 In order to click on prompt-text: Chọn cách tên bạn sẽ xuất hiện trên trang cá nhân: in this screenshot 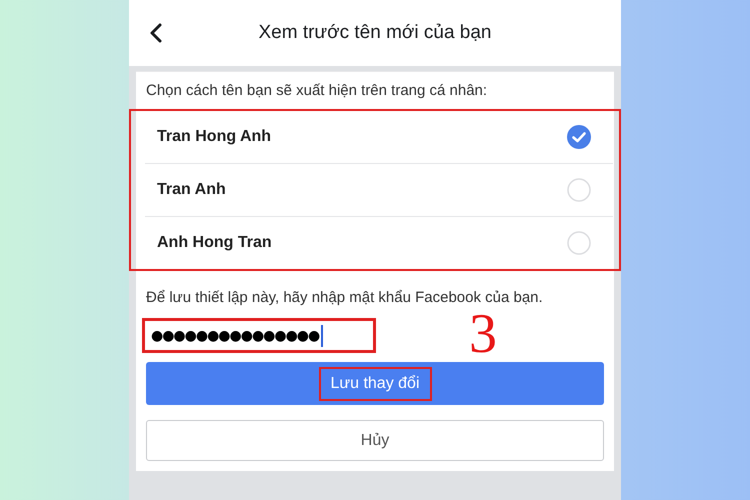, I will do `click(316, 91)`.